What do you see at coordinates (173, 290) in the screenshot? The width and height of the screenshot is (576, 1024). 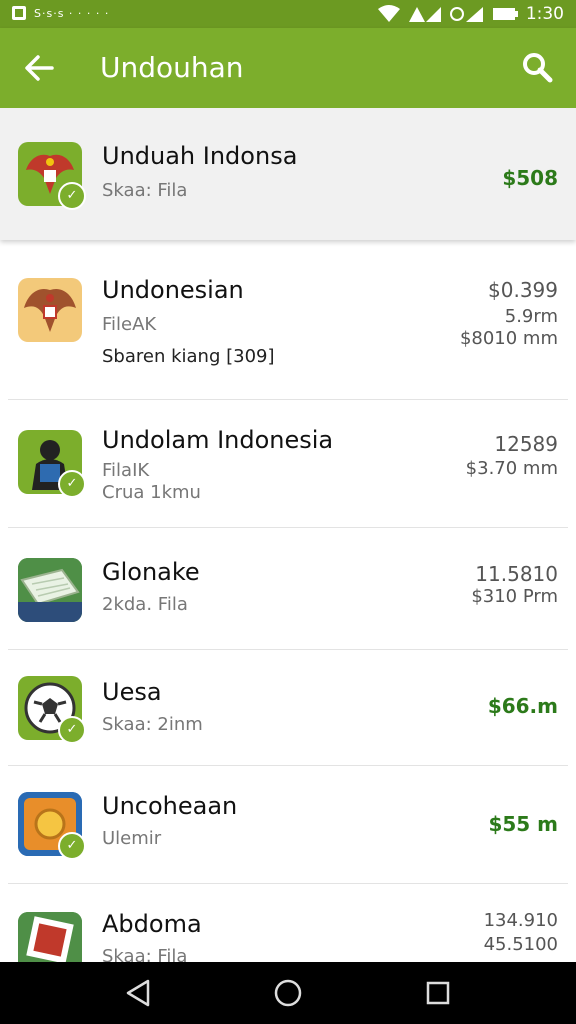 I see `item-name: Undonesian` at bounding box center [173, 290].